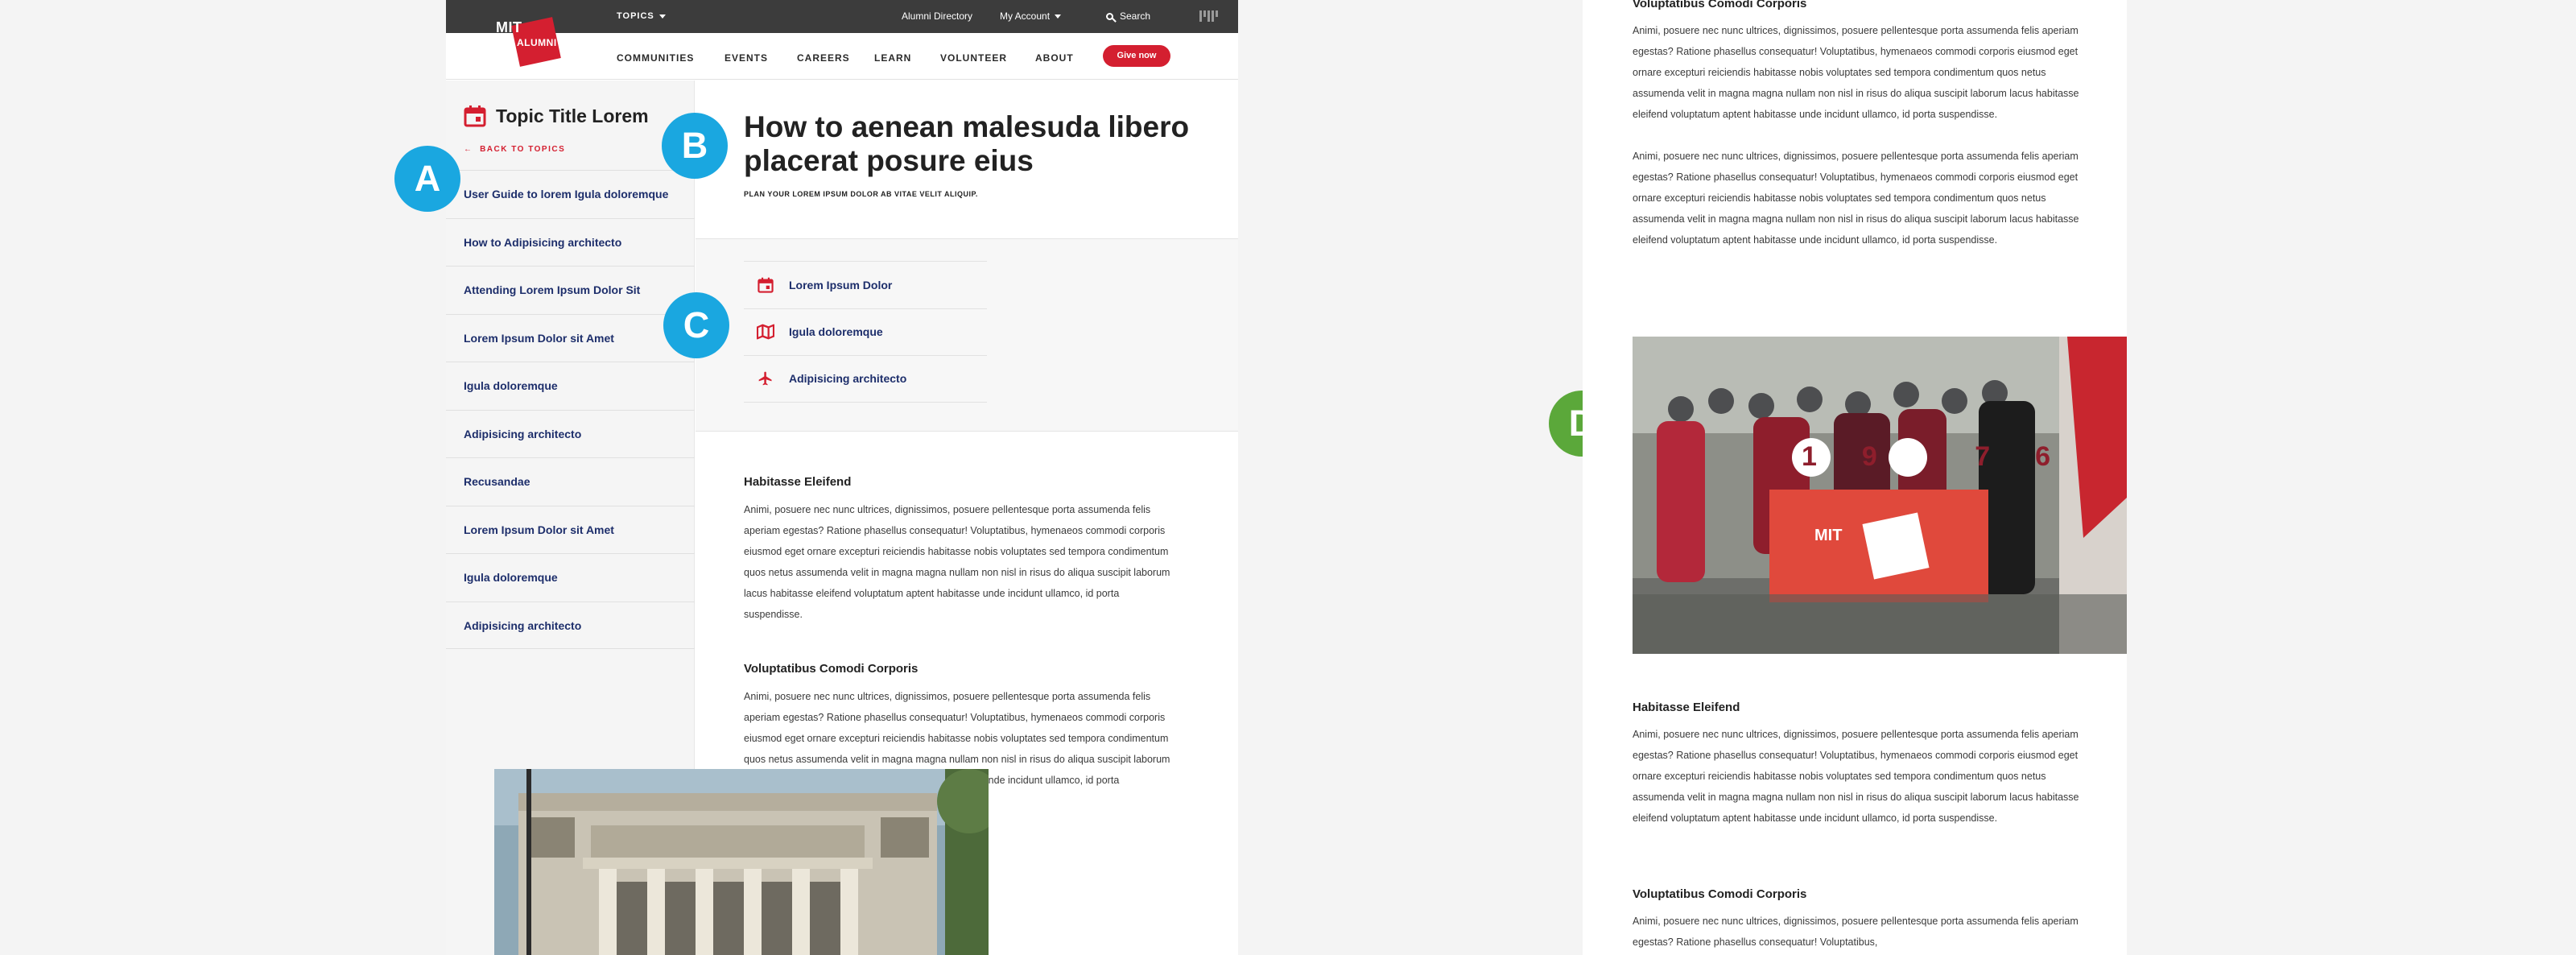 Image resolution: width=2576 pixels, height=955 pixels. What do you see at coordinates (1208, 16) in the screenshot?
I see `mit-wordmark-icon` at bounding box center [1208, 16].